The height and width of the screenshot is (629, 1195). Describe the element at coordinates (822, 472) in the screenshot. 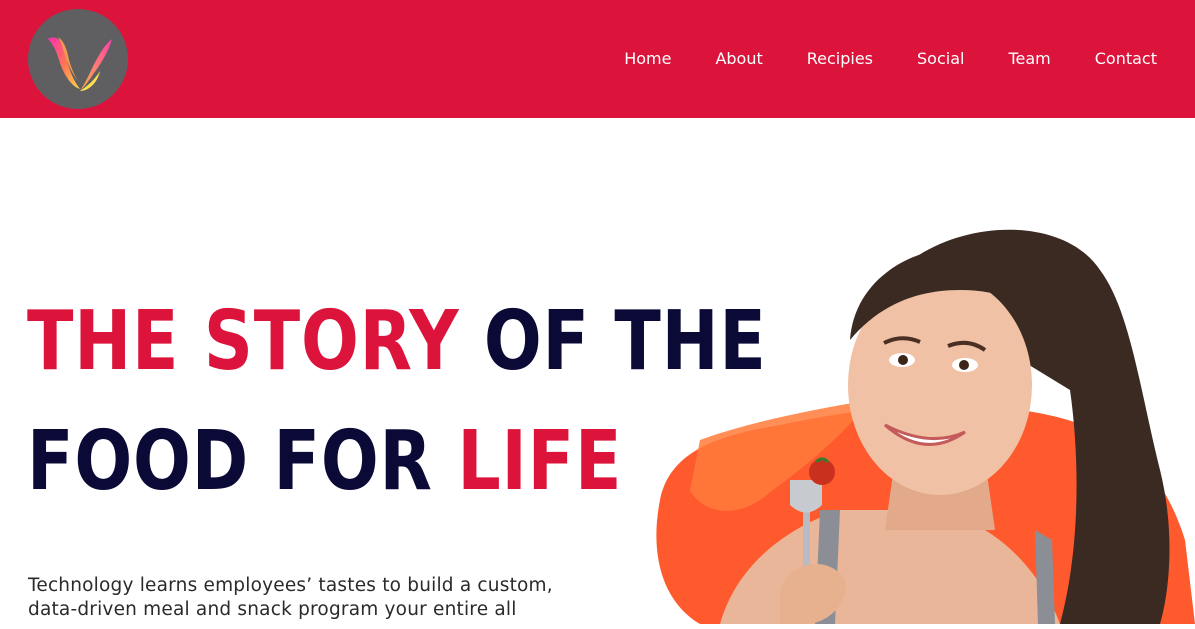

I see `tomato-icon` at that location.